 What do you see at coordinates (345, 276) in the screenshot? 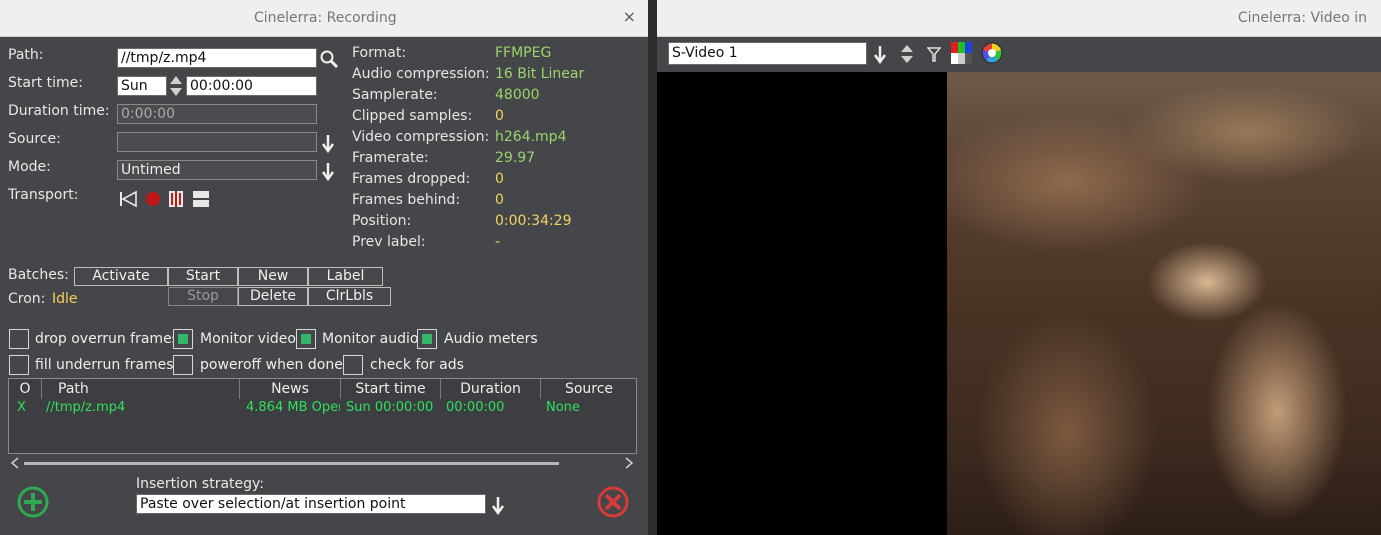
I see `label-button: Label` at bounding box center [345, 276].